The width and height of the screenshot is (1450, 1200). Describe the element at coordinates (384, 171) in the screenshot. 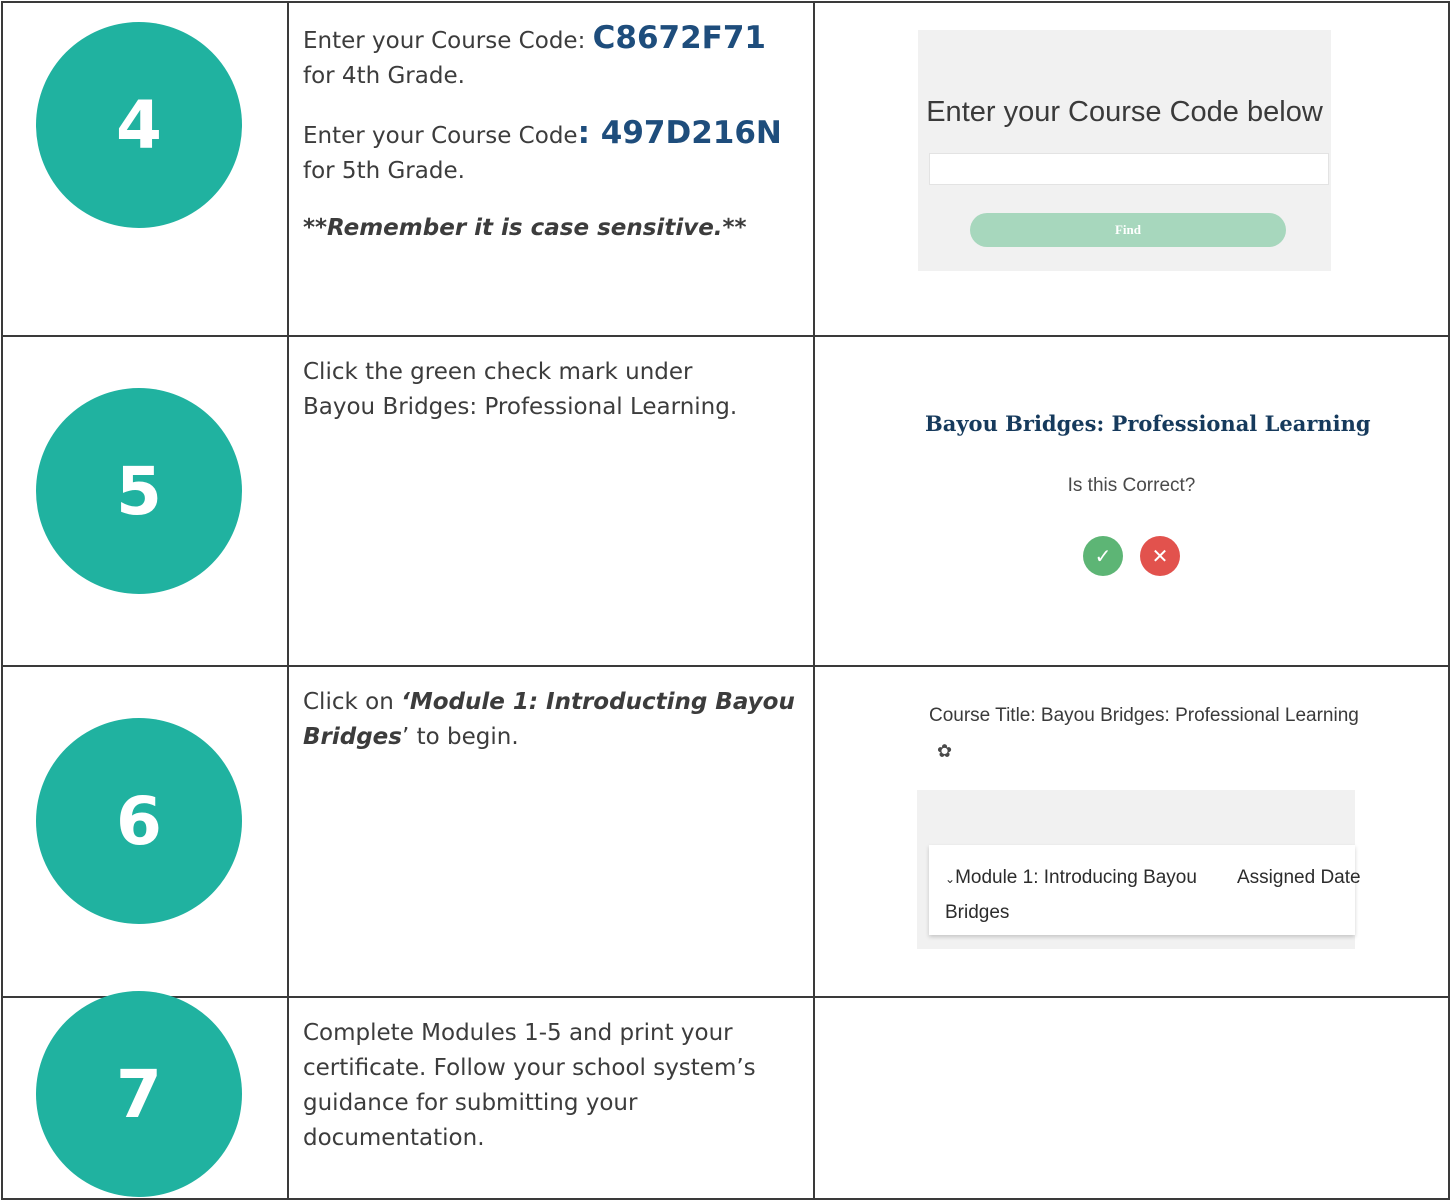

I see `instruction-line: for 5th Grade.` at that location.